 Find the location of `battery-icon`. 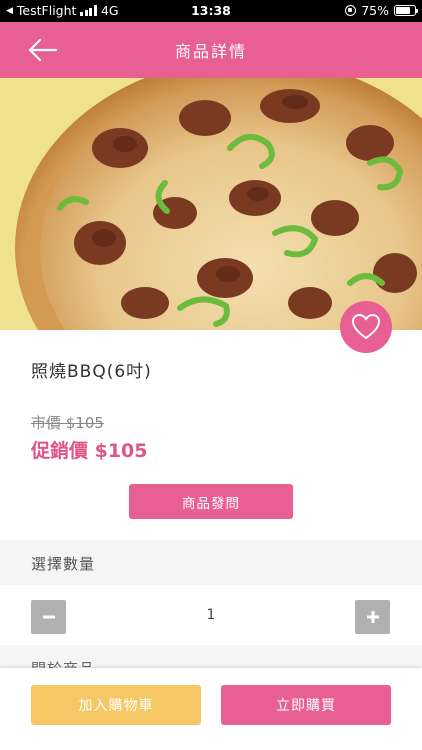

battery-icon is located at coordinates (406, 10).